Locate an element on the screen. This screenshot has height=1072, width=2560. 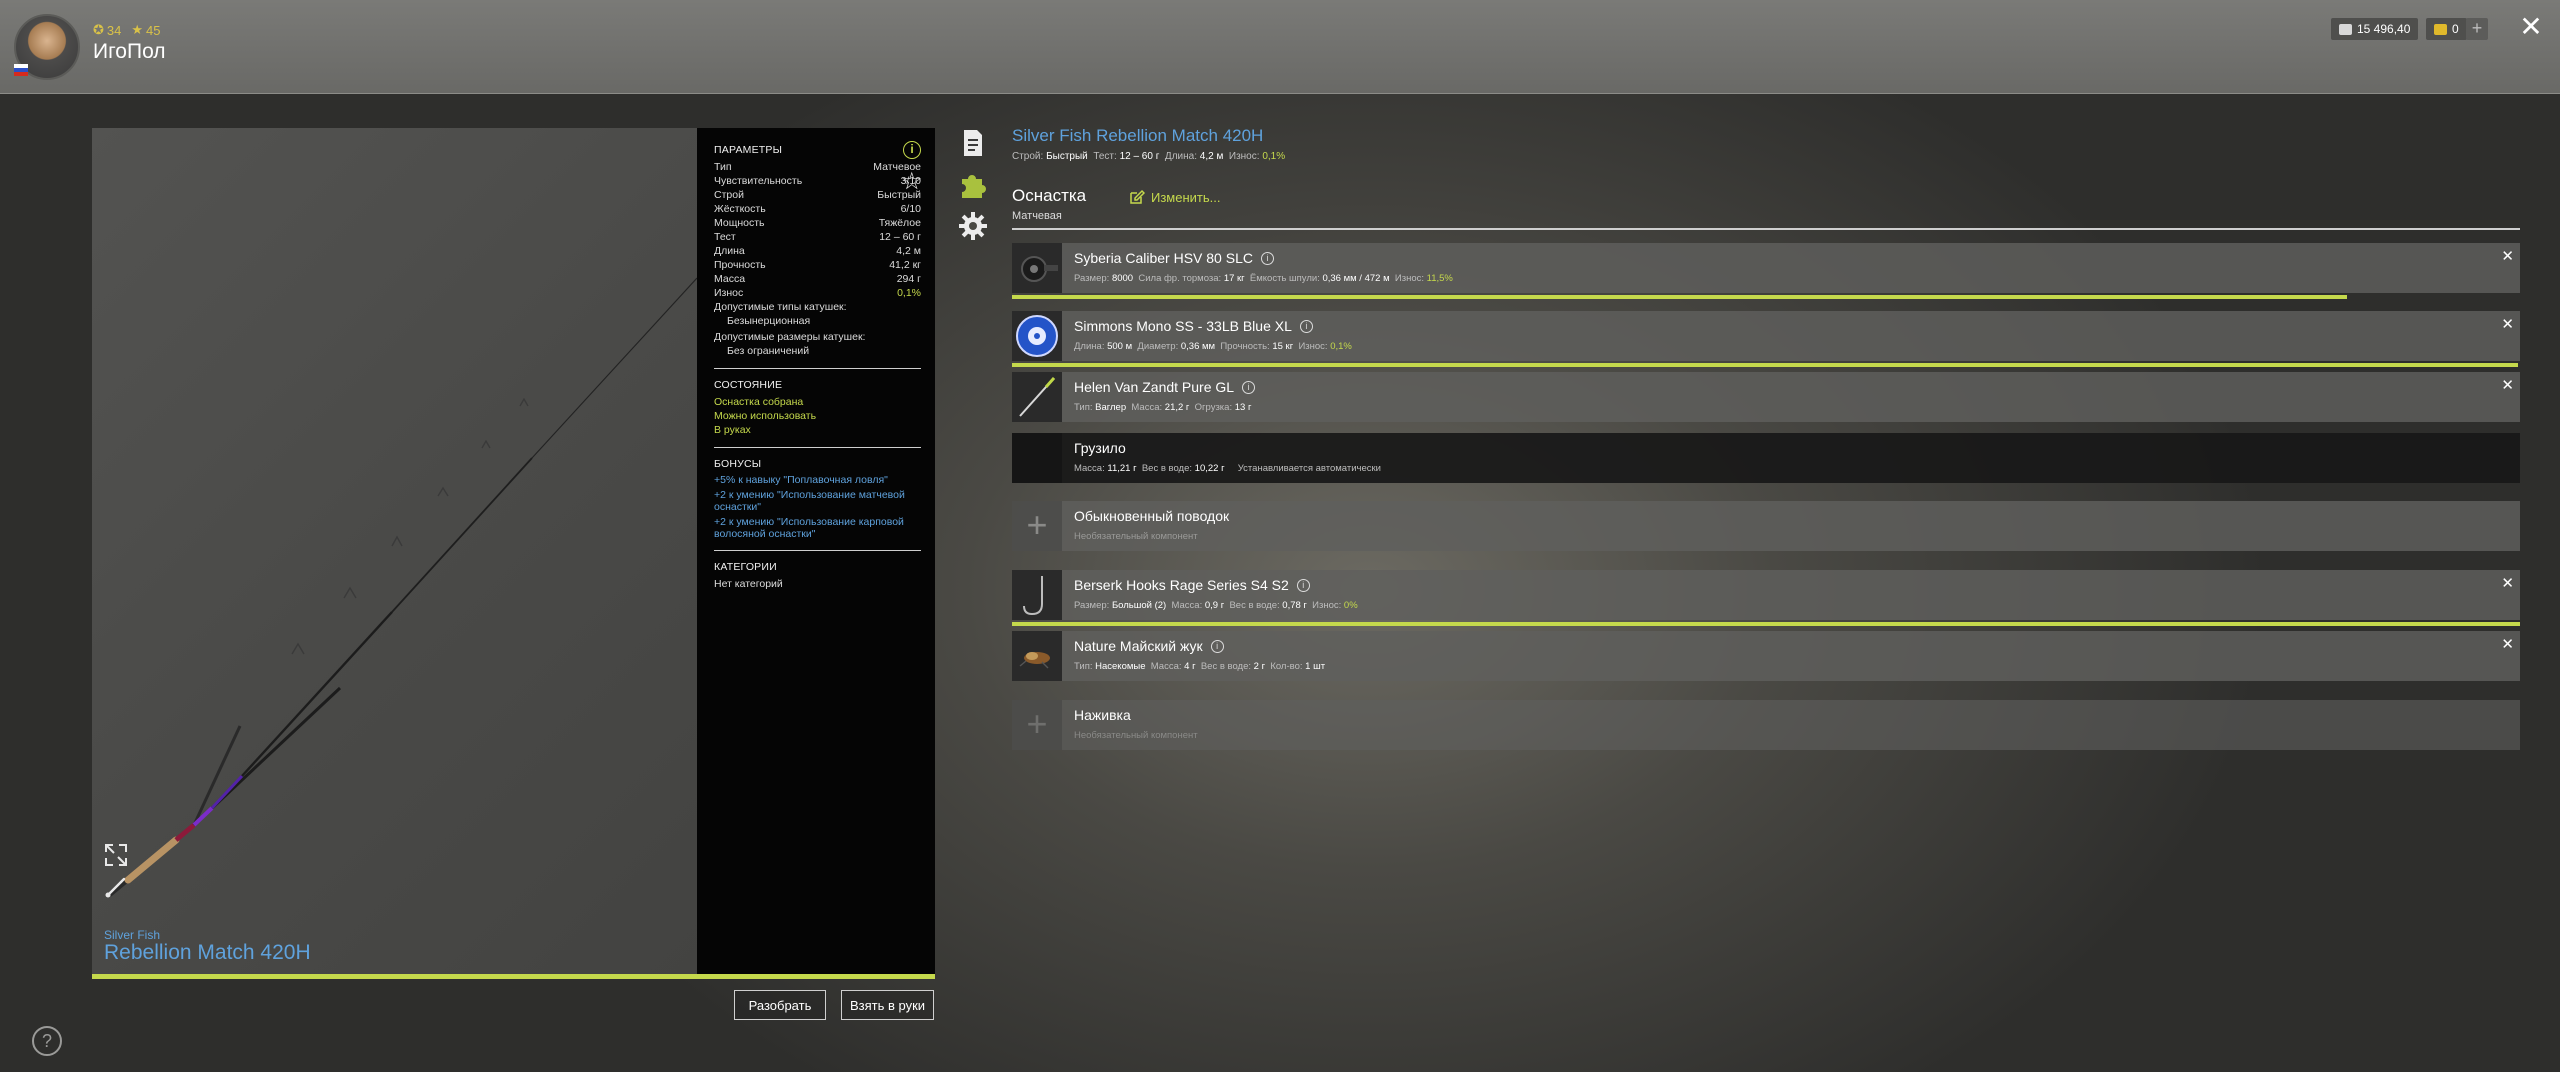
reel-sizes-value: Без ограничений is located at coordinates (768, 351).